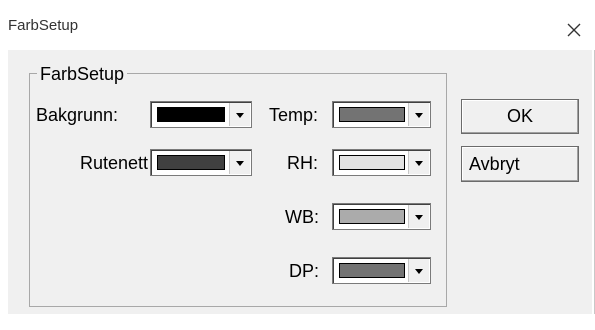  What do you see at coordinates (77, 115) in the screenshot?
I see `bakgrunn-label: Bakgrunn:` at bounding box center [77, 115].